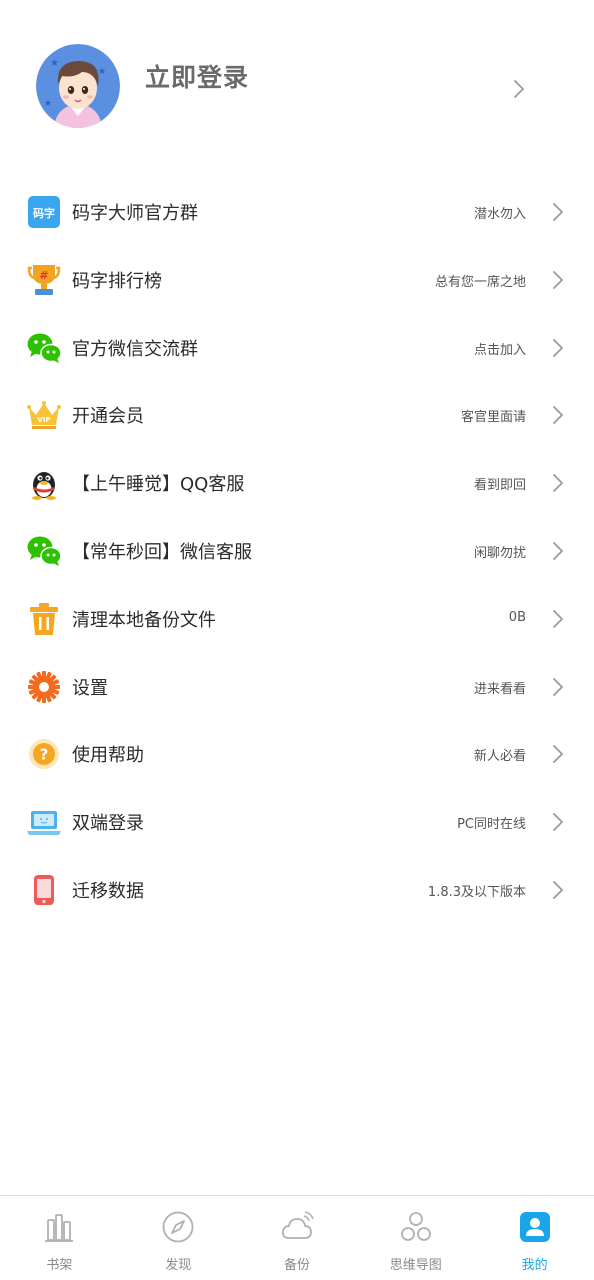  I want to click on menu-item-label: 官方微信交流群, so click(135, 349).